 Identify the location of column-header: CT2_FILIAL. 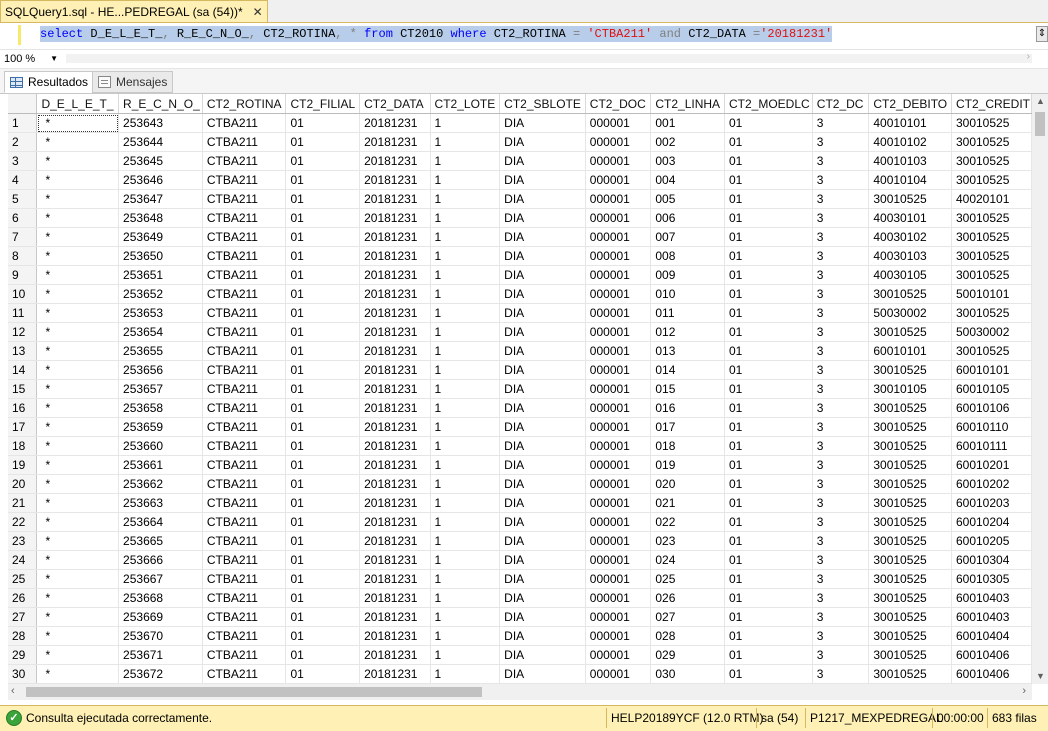
(323, 104).